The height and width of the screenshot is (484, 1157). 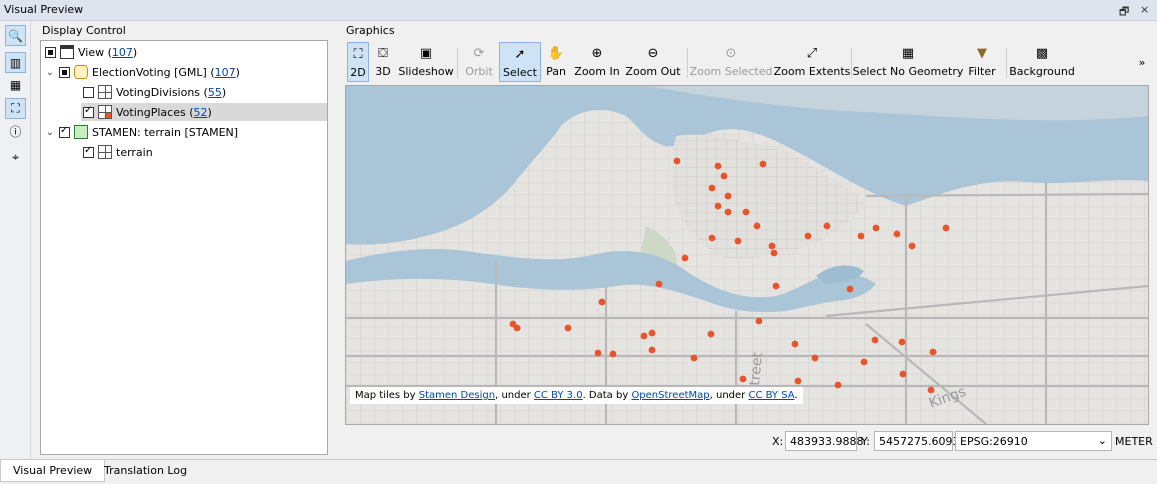 I want to click on tree-item-label: STAMEN: terrain [STAMEN], so click(x=165, y=132).